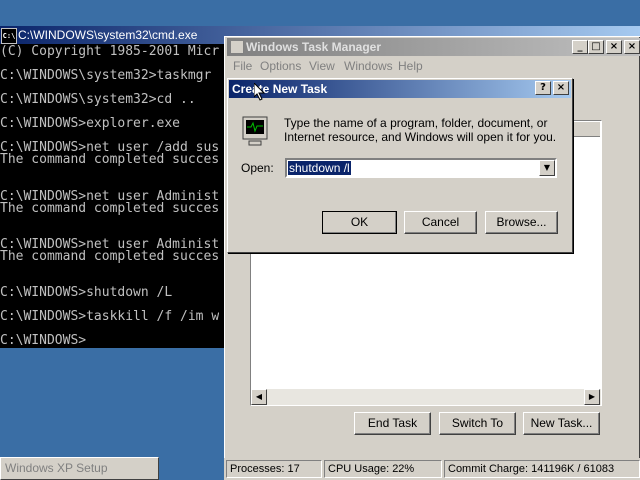  Describe the element at coordinates (280, 89) in the screenshot. I see `dialog-title: Create New Task` at that location.